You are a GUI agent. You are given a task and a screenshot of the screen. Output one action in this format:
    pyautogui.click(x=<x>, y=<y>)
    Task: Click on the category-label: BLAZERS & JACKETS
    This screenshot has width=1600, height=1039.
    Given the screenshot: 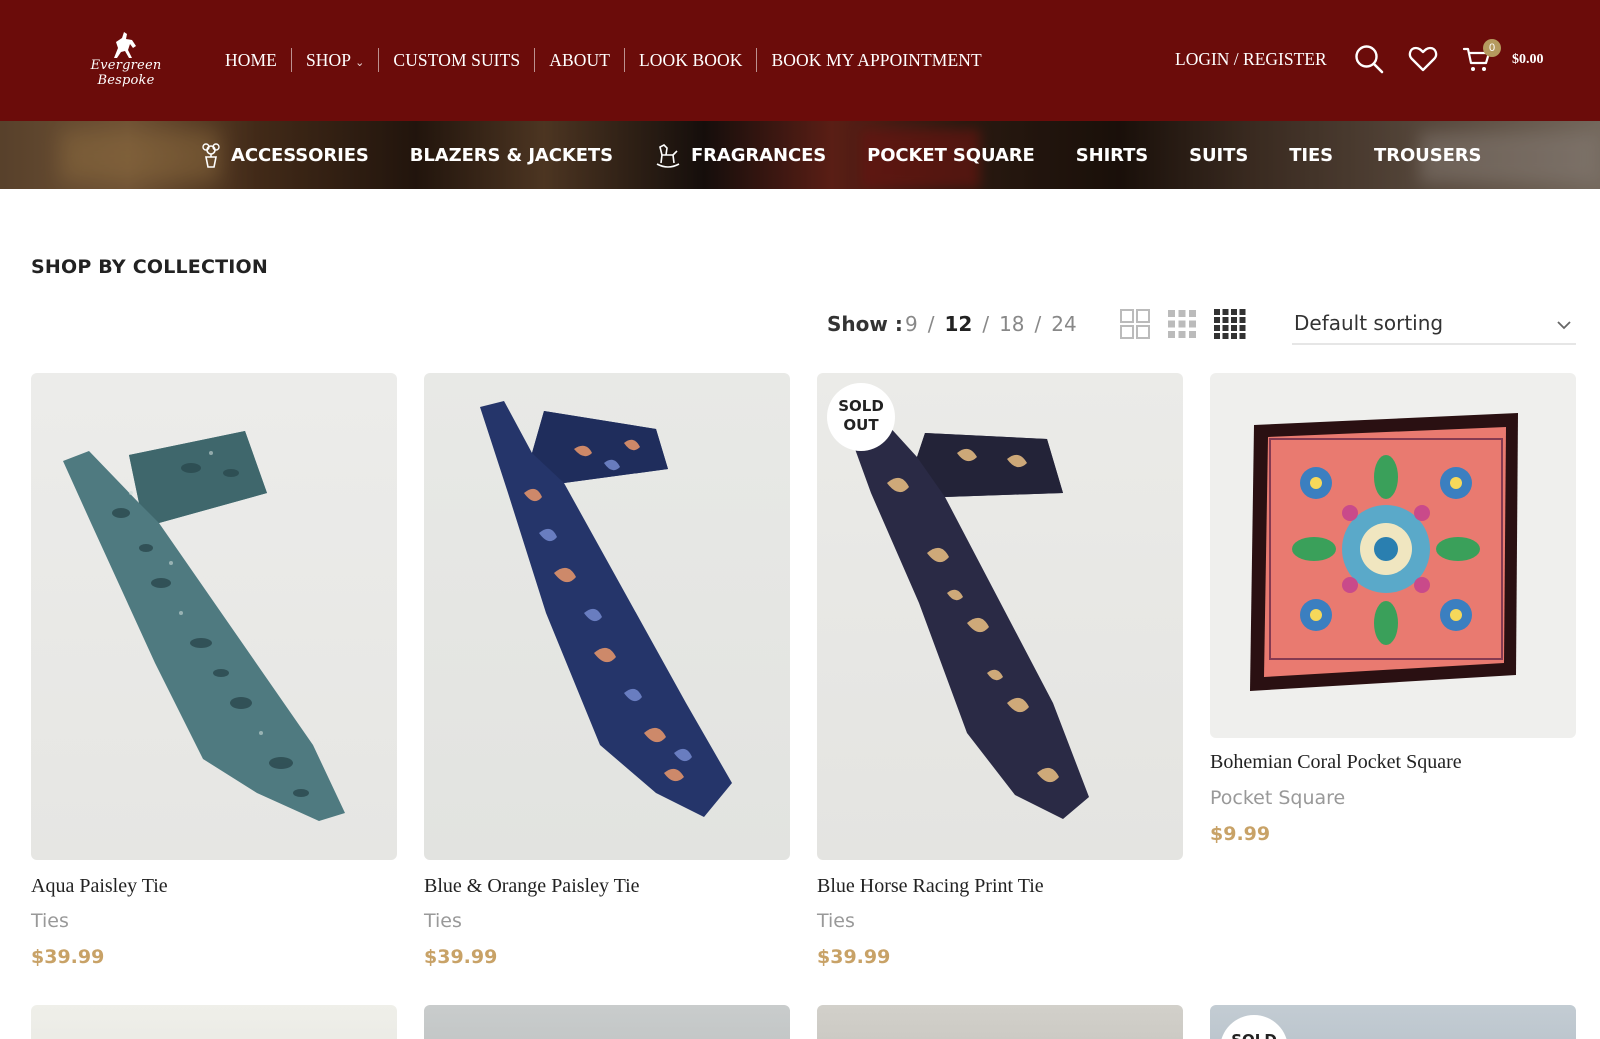 What is the action you would take?
    pyautogui.click(x=511, y=155)
    